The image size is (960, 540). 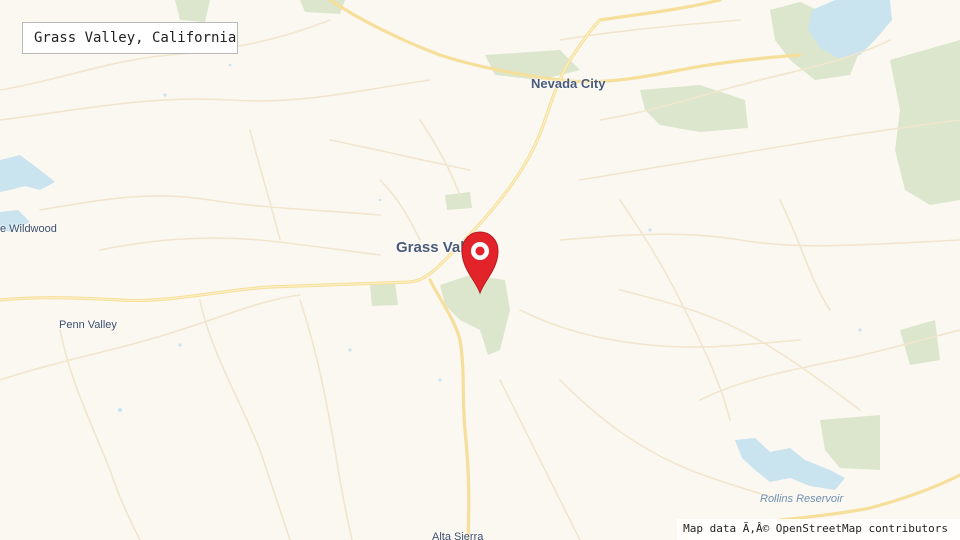 What do you see at coordinates (802, 499) in the screenshot?
I see `water-label-rollins-reservoir: Rollins Reservoir` at bounding box center [802, 499].